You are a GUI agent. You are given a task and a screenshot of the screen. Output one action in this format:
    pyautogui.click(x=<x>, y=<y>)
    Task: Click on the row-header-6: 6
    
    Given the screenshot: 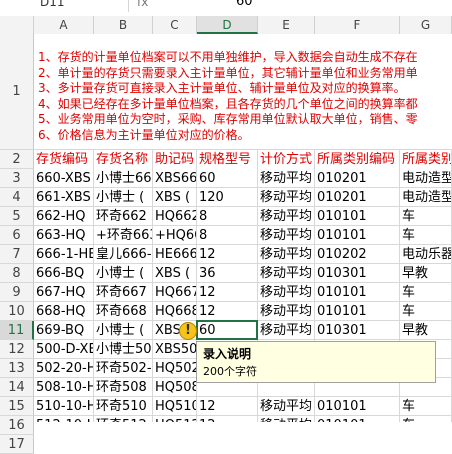 What is the action you would take?
    pyautogui.click(x=17, y=235)
    